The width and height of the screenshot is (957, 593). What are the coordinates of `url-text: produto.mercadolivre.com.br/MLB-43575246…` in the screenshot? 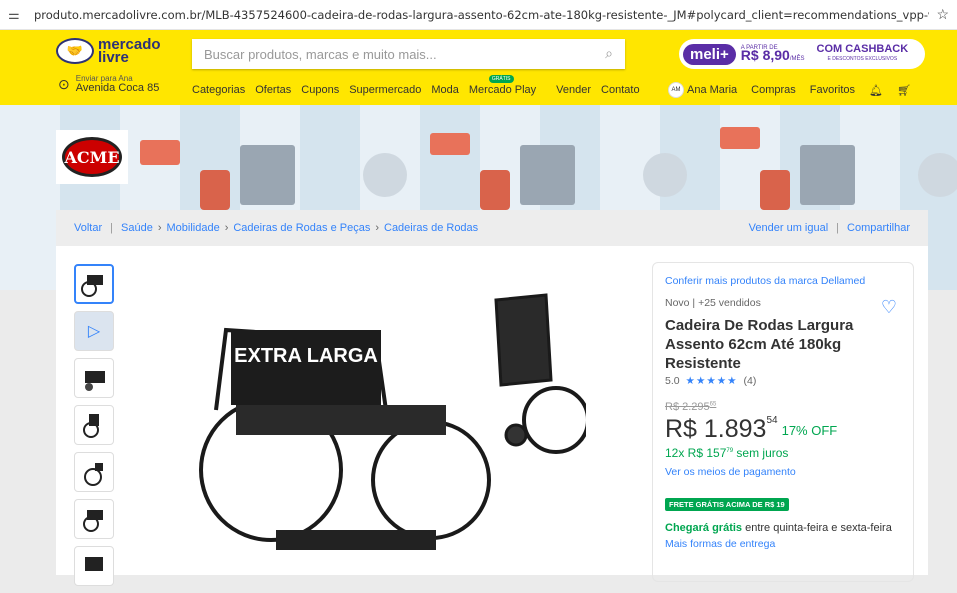 It's located at (481, 15).